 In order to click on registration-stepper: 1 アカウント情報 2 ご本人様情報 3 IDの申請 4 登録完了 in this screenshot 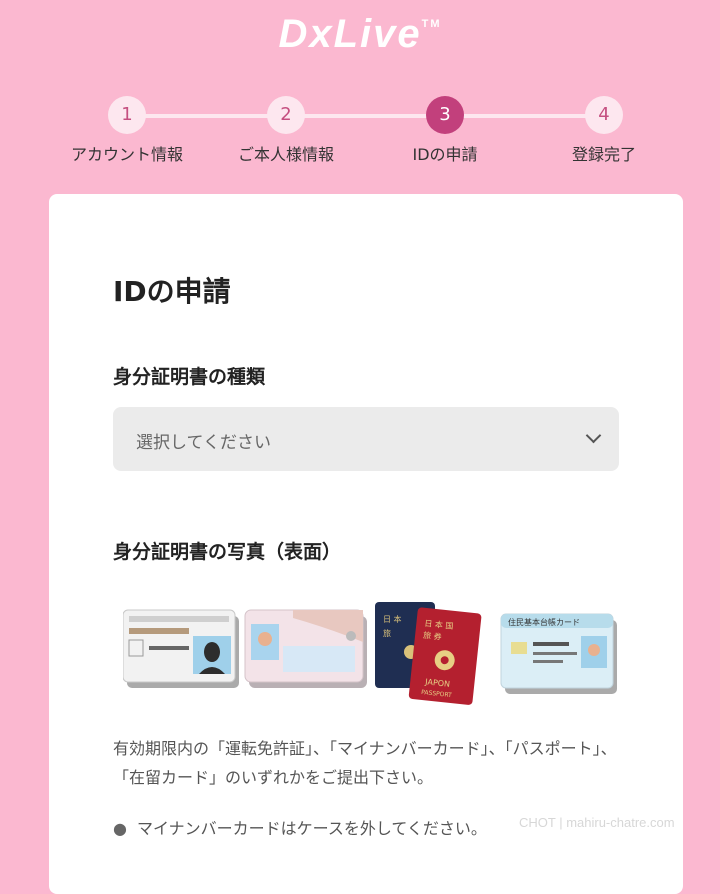, I will do `click(360, 136)`.